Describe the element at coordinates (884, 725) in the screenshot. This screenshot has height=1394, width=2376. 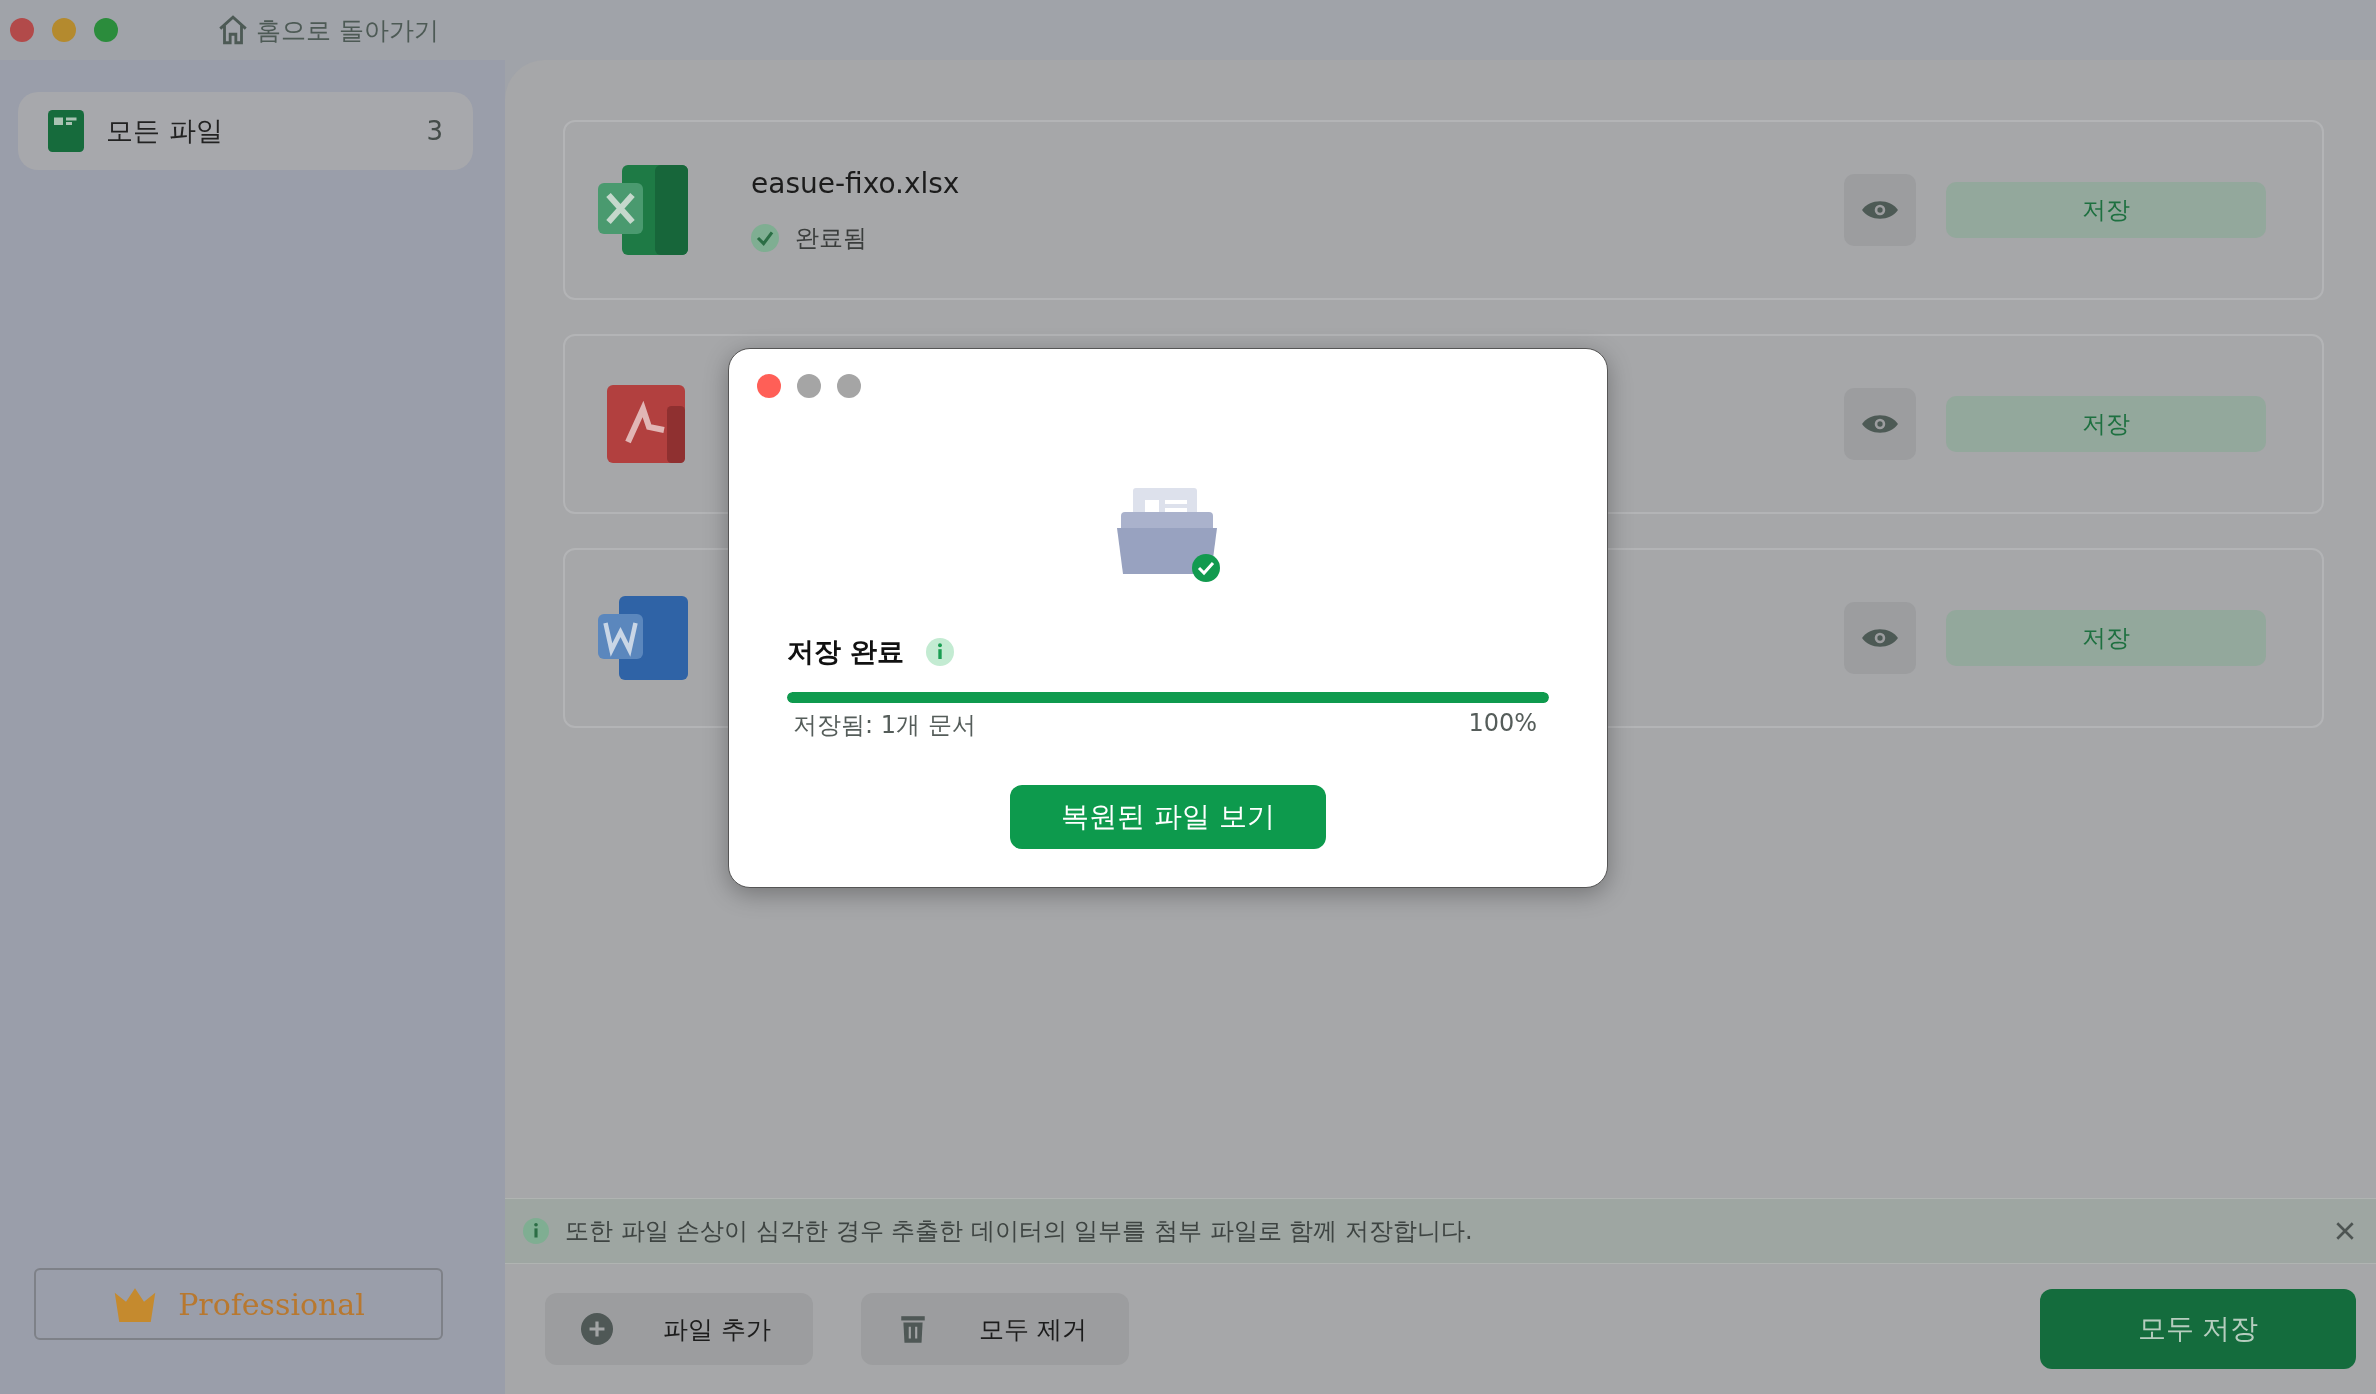
I see `saved-count-label: 저장됨: 1개 문서` at that location.